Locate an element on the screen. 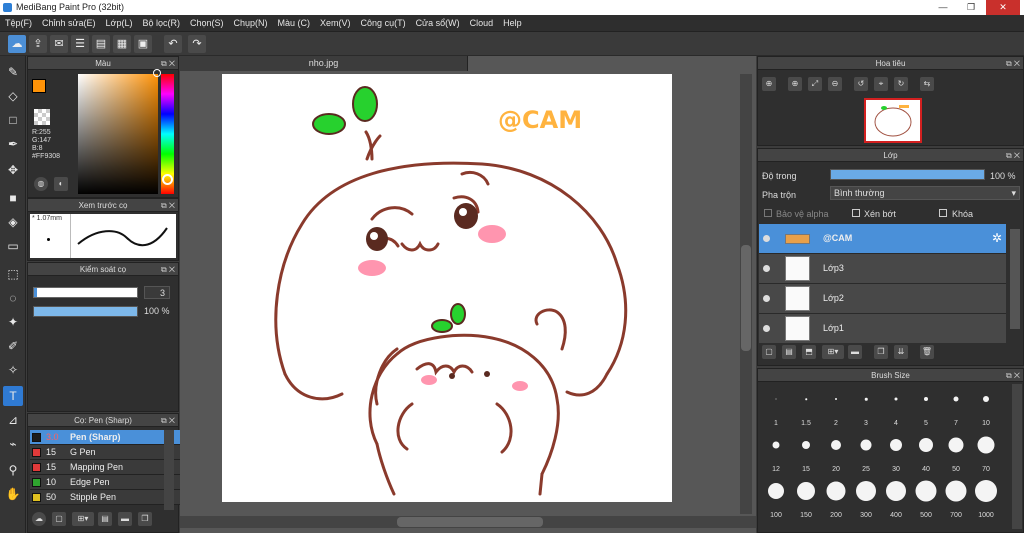  brush-size-option: 70 is located at coordinates (986, 452).